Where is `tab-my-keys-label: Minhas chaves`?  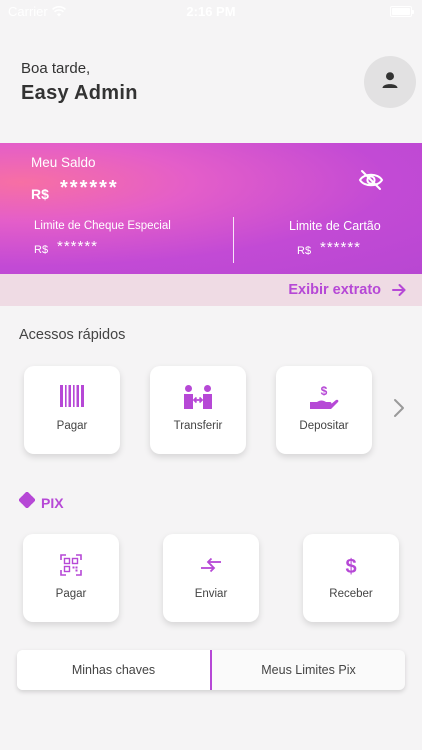 tab-my-keys-label: Minhas chaves is located at coordinates (113, 670).